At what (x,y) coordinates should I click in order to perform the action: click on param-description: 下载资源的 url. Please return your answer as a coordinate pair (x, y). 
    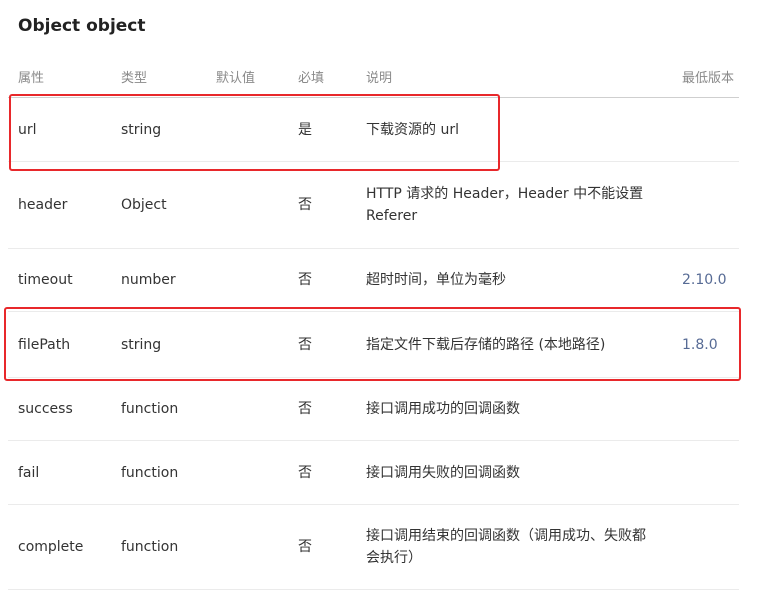
    Looking at the image, I should click on (412, 129).